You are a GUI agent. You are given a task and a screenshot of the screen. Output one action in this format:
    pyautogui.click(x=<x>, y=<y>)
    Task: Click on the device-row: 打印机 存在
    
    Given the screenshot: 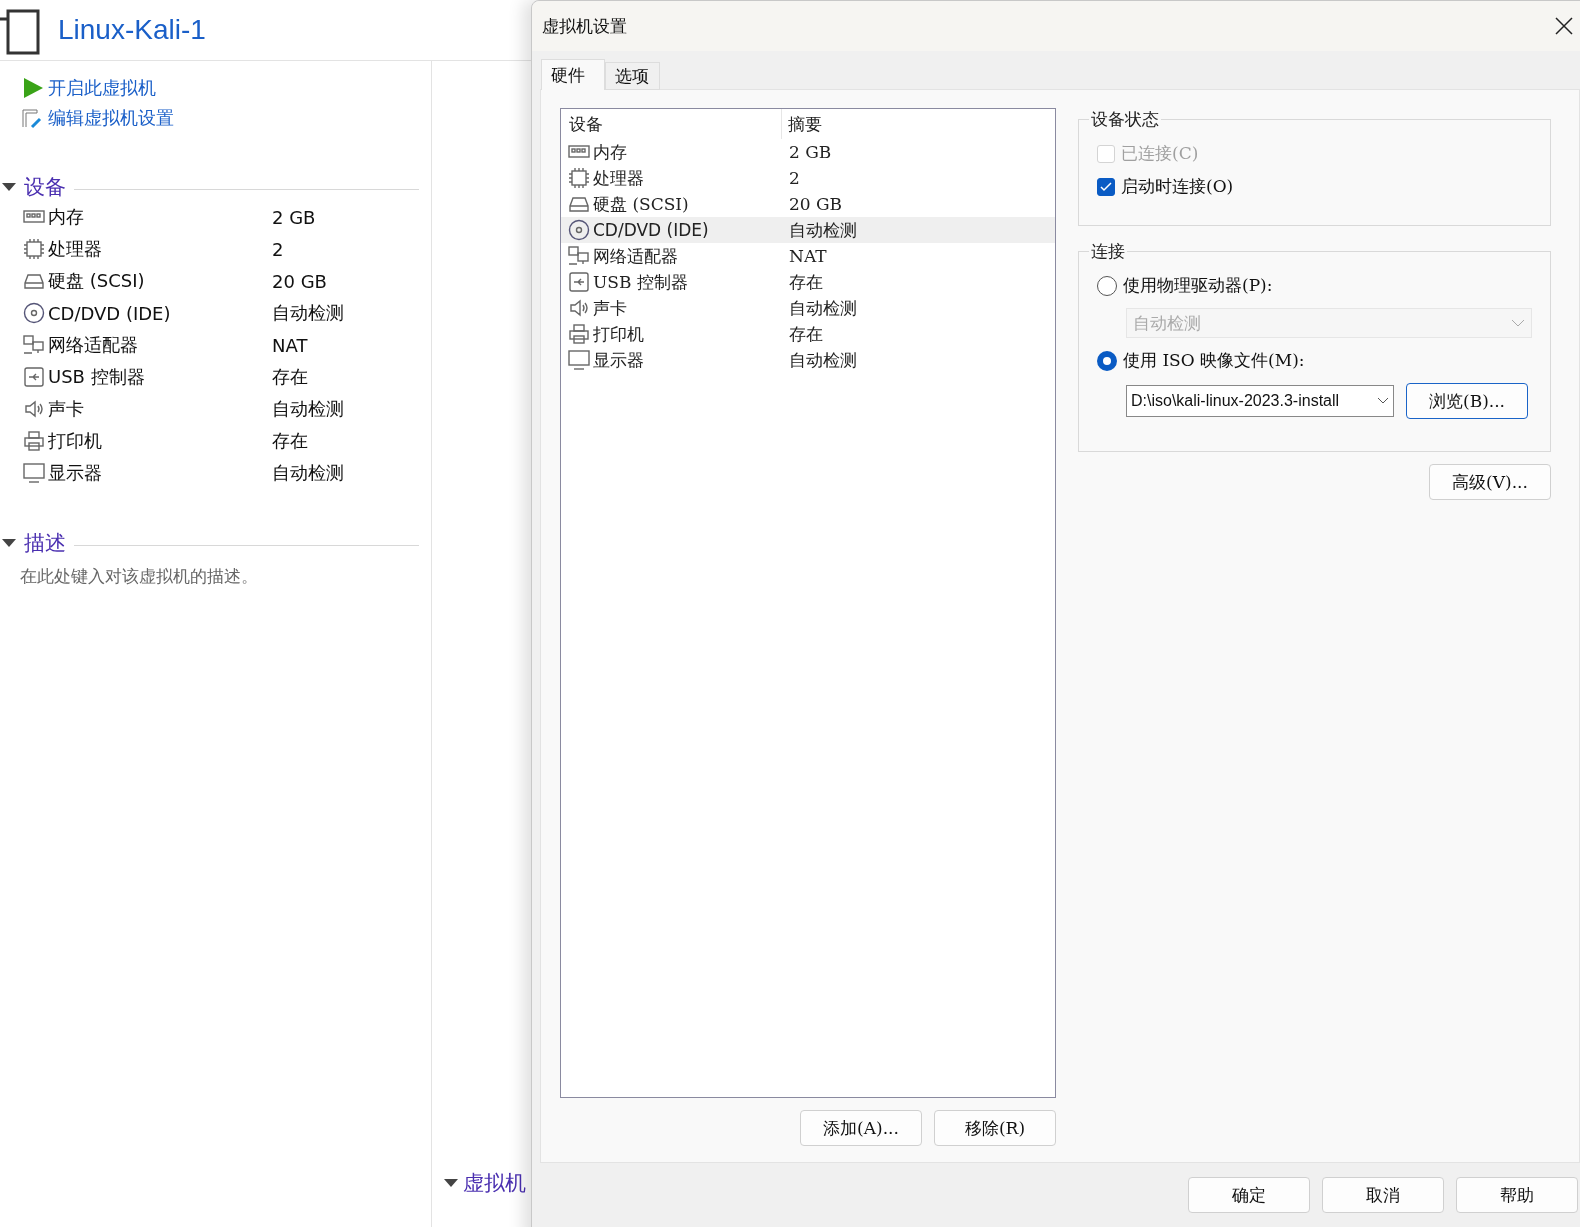 What is the action you would take?
    pyautogui.click(x=808, y=334)
    